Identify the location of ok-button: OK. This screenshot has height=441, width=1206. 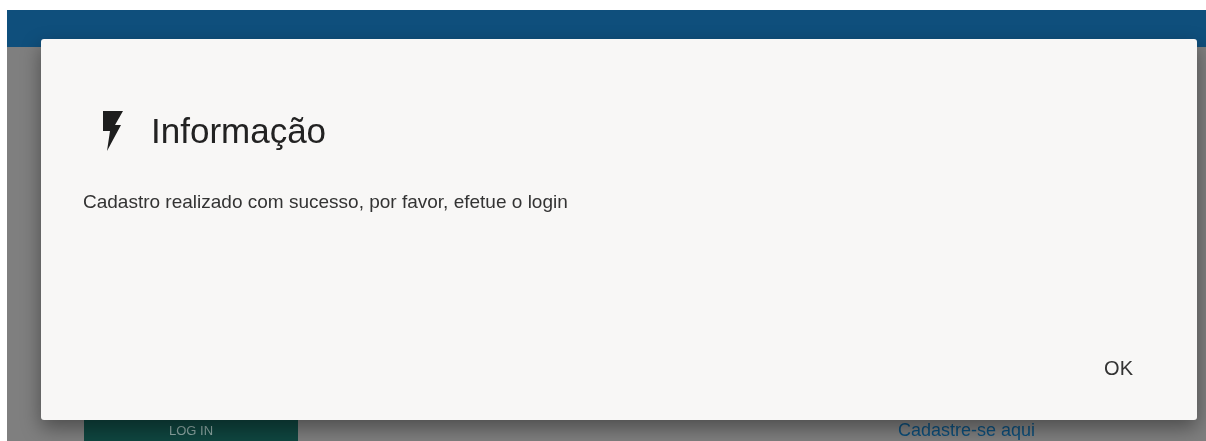
(1118, 368).